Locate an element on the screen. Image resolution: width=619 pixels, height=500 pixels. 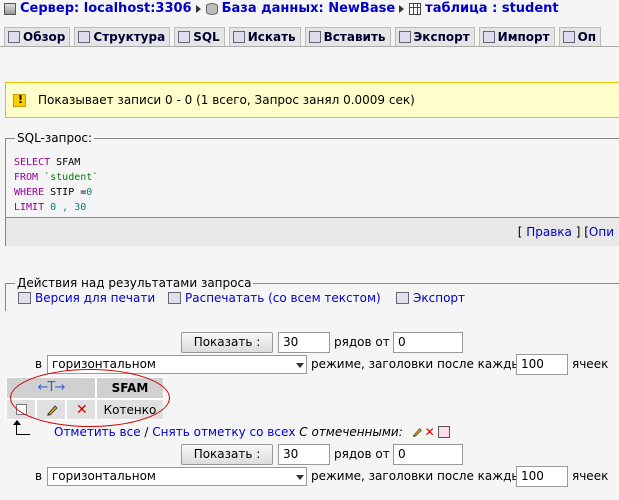
tab-divider is located at coordinates (309, 46).